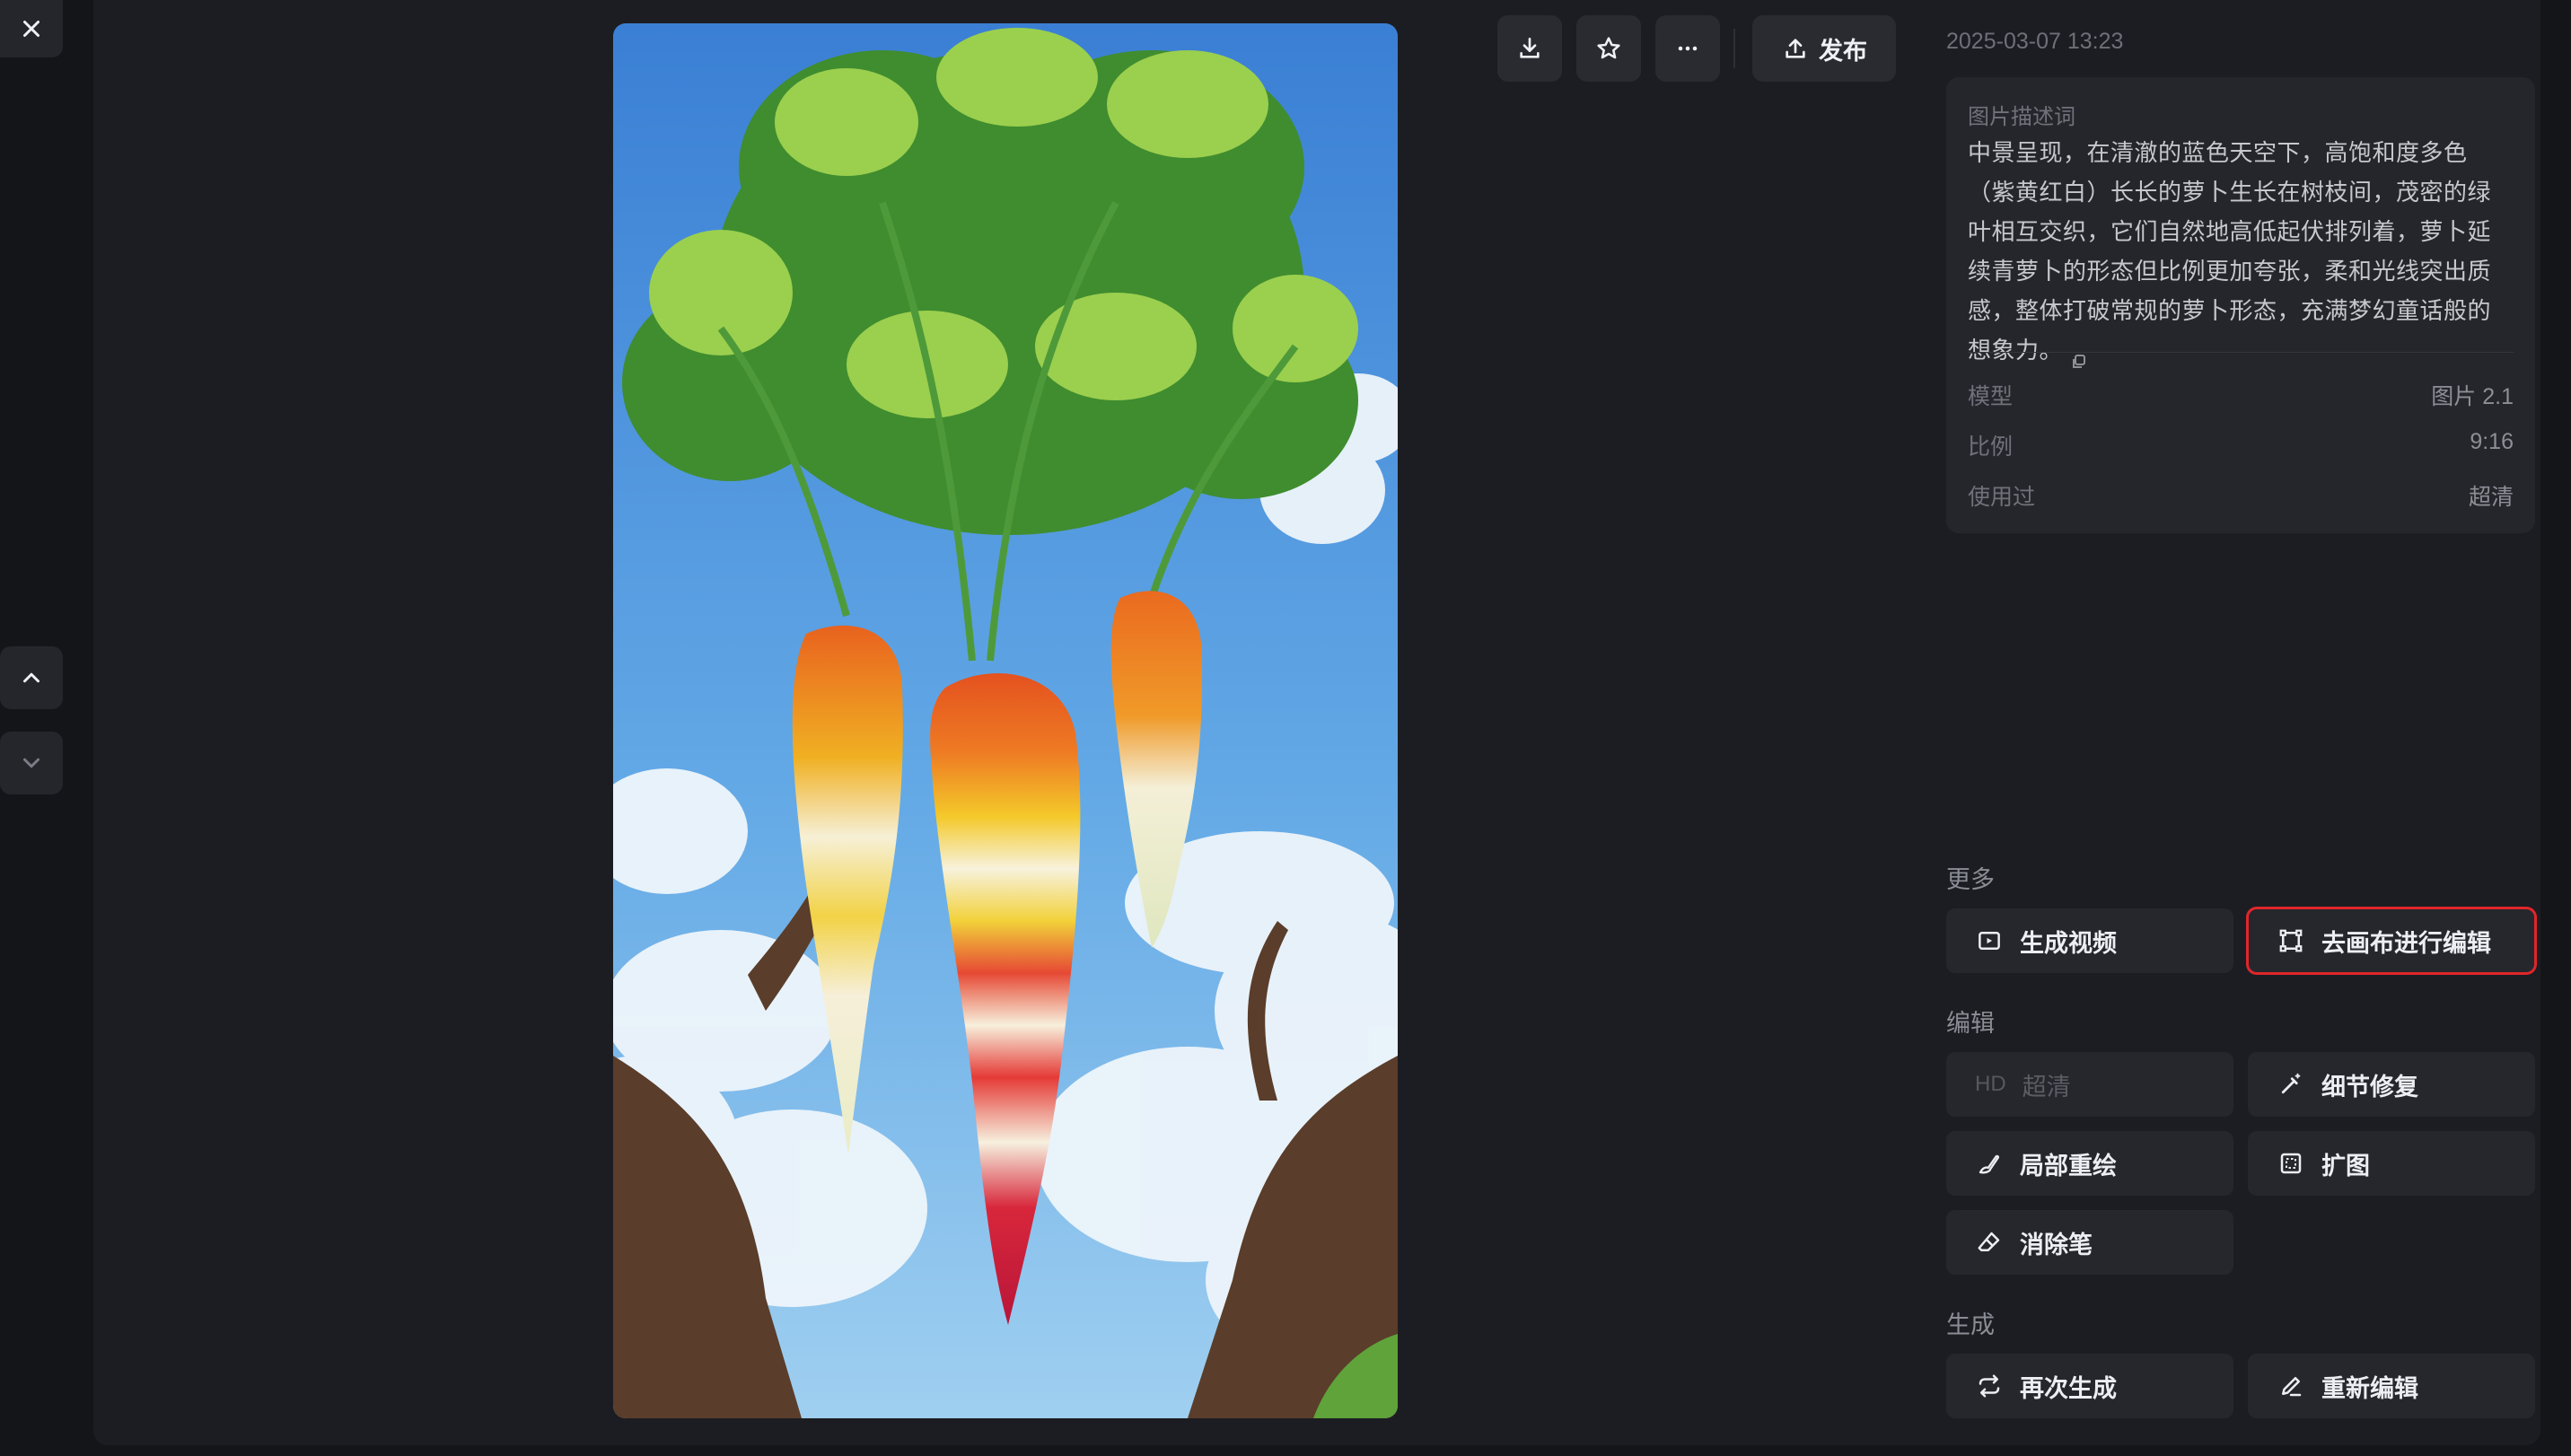  Describe the element at coordinates (2406, 943) in the screenshot. I see `canvas-edit-label: 去画布进行编辑` at that location.